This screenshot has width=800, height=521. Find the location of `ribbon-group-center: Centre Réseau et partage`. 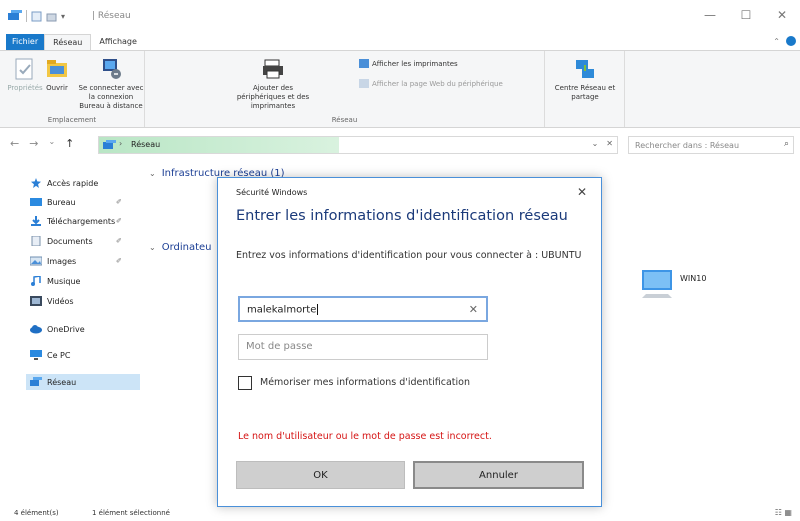

ribbon-group-center: Centre Réseau et partage is located at coordinates (585, 89).